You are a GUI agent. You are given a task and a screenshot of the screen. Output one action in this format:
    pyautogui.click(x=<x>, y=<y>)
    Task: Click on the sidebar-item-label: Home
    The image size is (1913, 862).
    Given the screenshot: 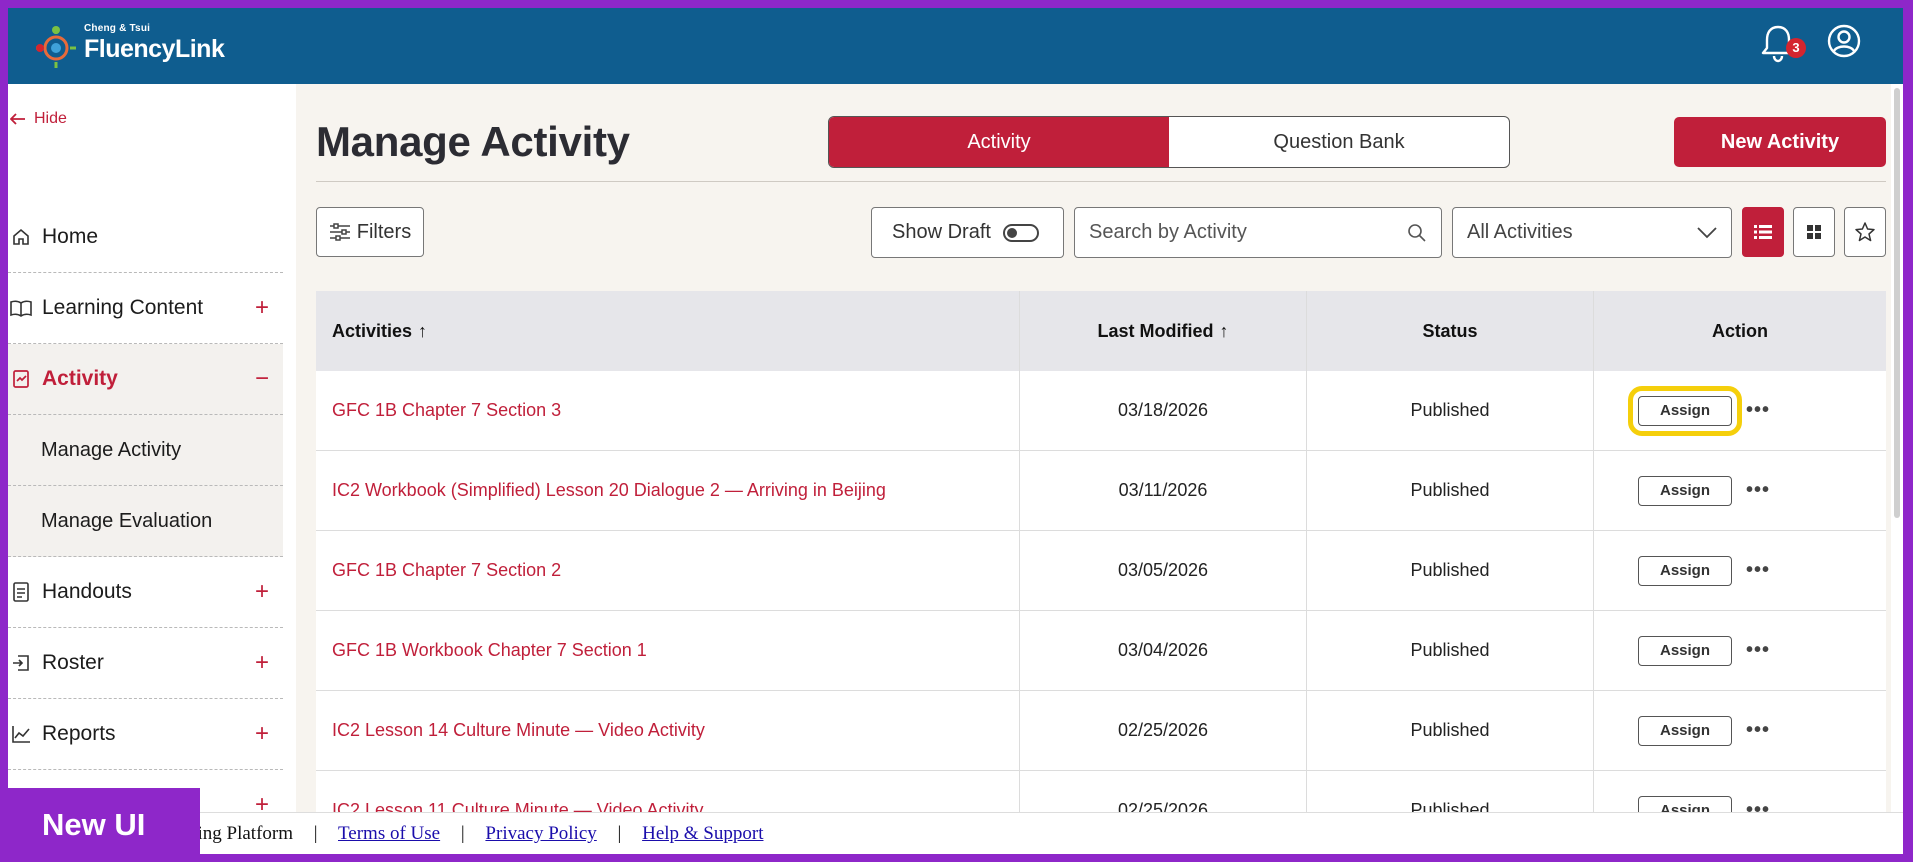 What is the action you would take?
    pyautogui.click(x=70, y=236)
    